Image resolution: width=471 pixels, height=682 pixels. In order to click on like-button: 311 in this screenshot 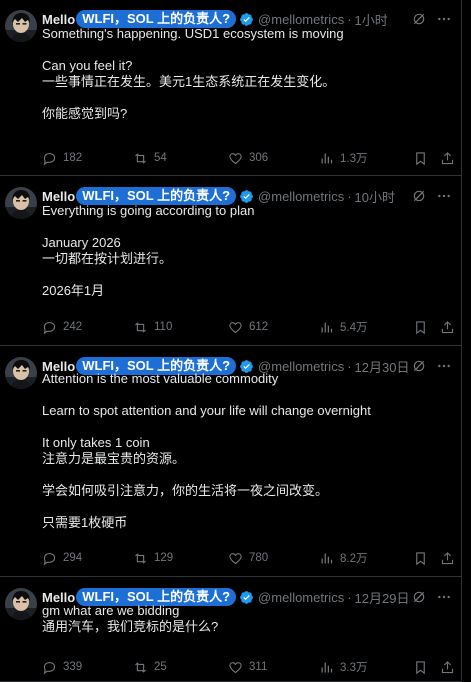, I will do `click(247, 667)`.